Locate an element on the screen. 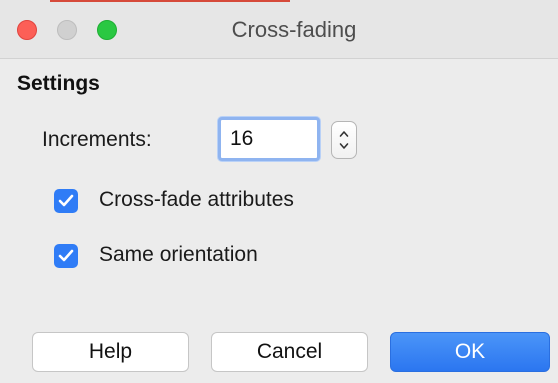 This screenshot has width=558, height=383. cross-fade-attributes-checkbox is located at coordinates (66, 201).